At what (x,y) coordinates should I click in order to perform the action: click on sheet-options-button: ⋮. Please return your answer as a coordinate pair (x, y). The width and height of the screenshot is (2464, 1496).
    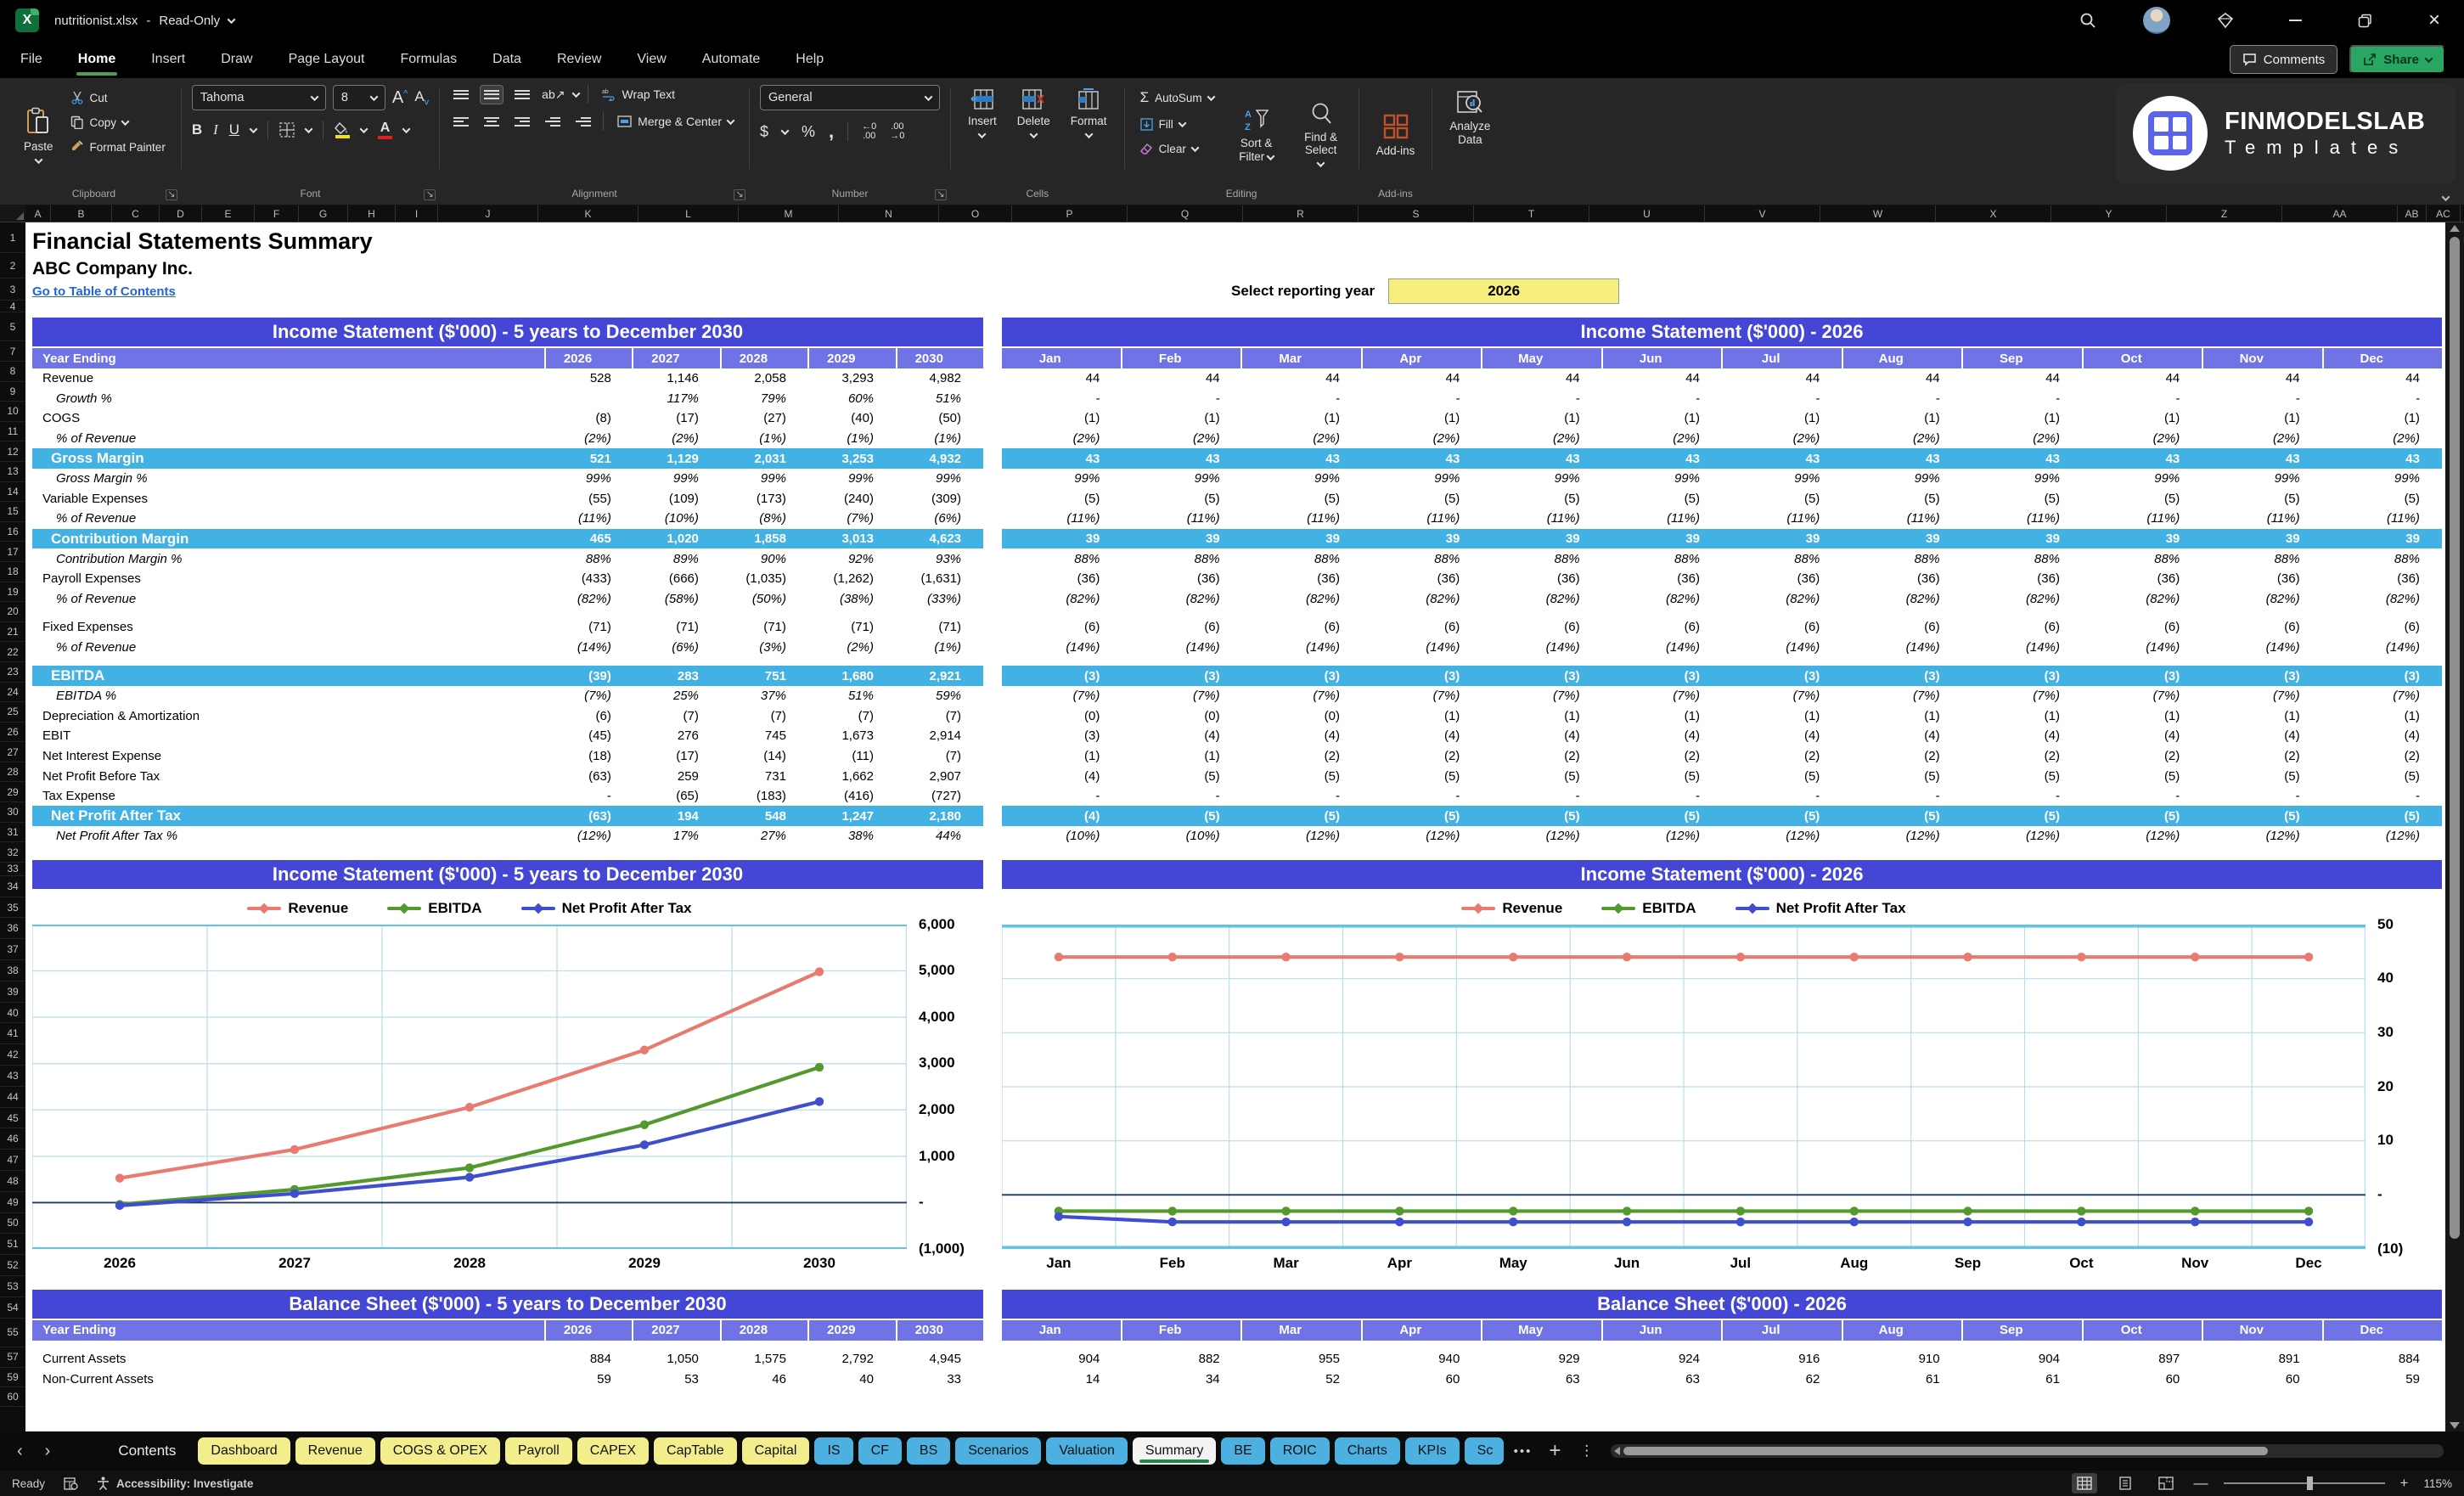
    Looking at the image, I should click on (1586, 1451).